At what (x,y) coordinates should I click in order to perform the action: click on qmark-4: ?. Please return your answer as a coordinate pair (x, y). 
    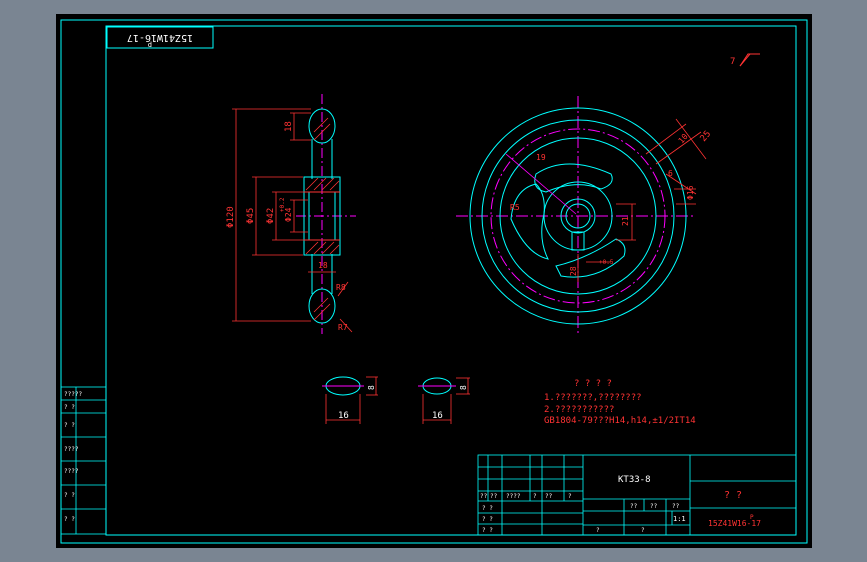
    Looking at the image, I should click on (643, 530).